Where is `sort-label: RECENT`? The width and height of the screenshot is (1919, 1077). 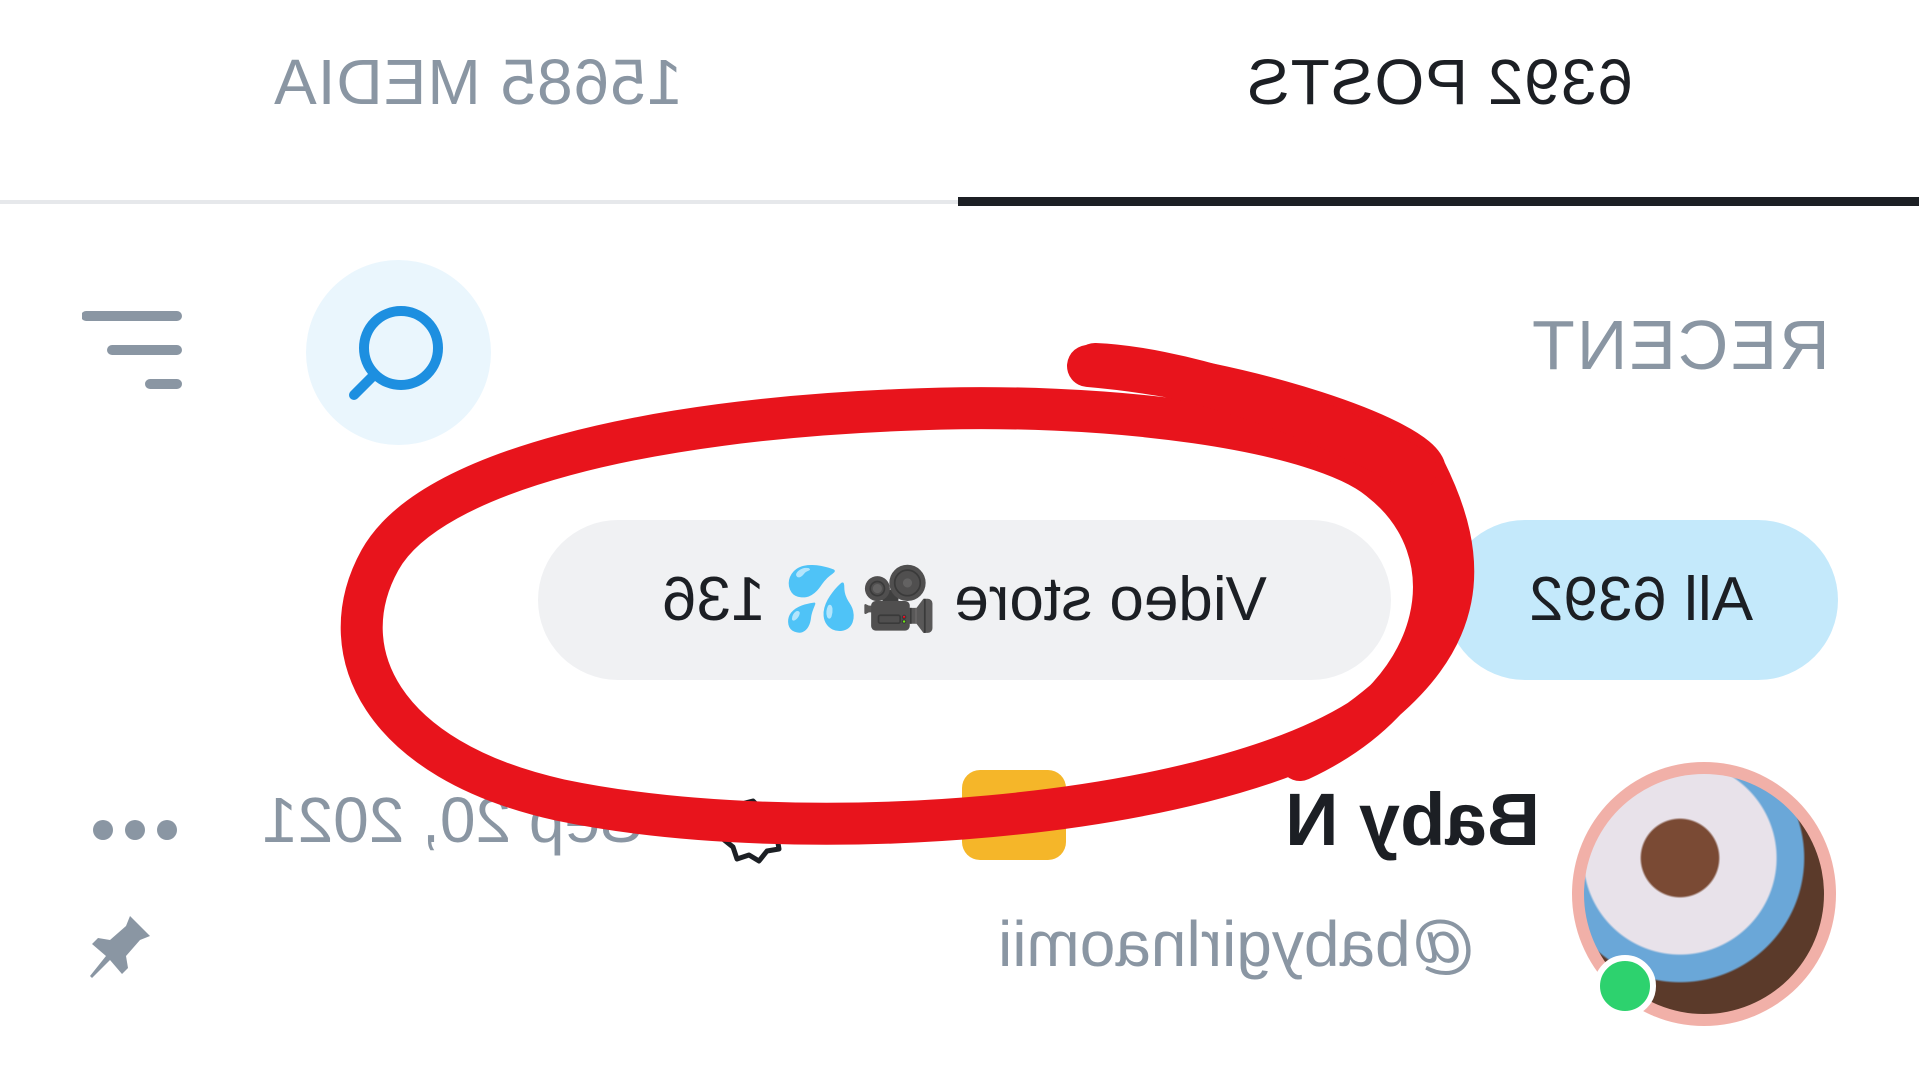
sort-label: RECENT is located at coordinates (1680, 345).